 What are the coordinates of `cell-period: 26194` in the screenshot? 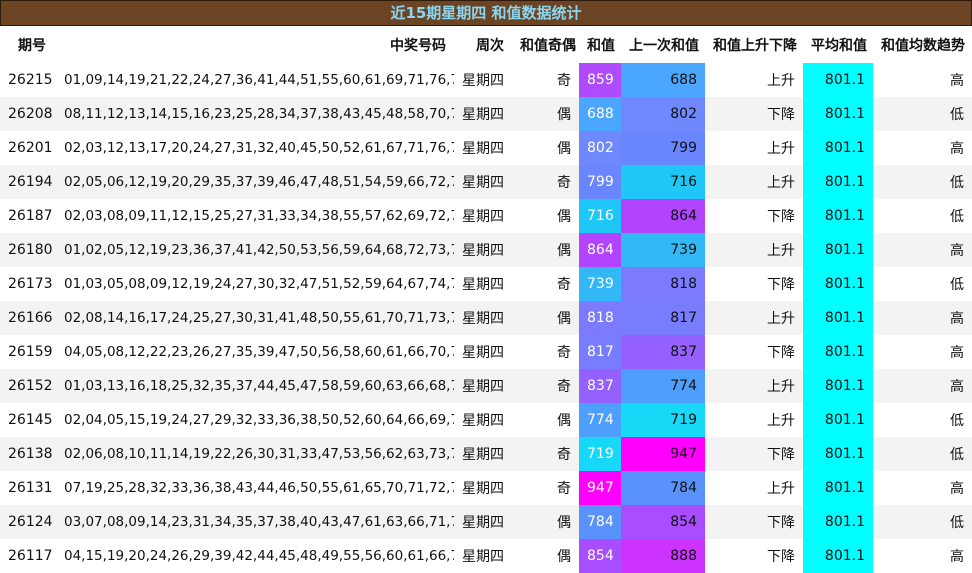 It's located at (28, 182).